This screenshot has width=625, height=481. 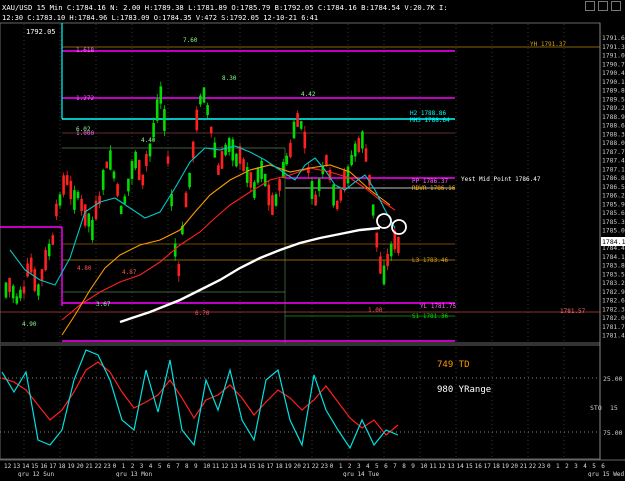 What do you see at coordinates (616, 6) in the screenshot?
I see `close-icon` at bounding box center [616, 6].